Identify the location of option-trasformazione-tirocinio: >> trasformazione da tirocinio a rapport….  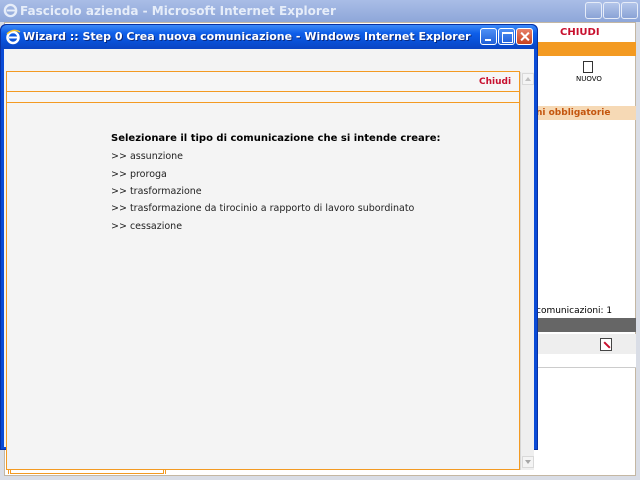
(262, 208).